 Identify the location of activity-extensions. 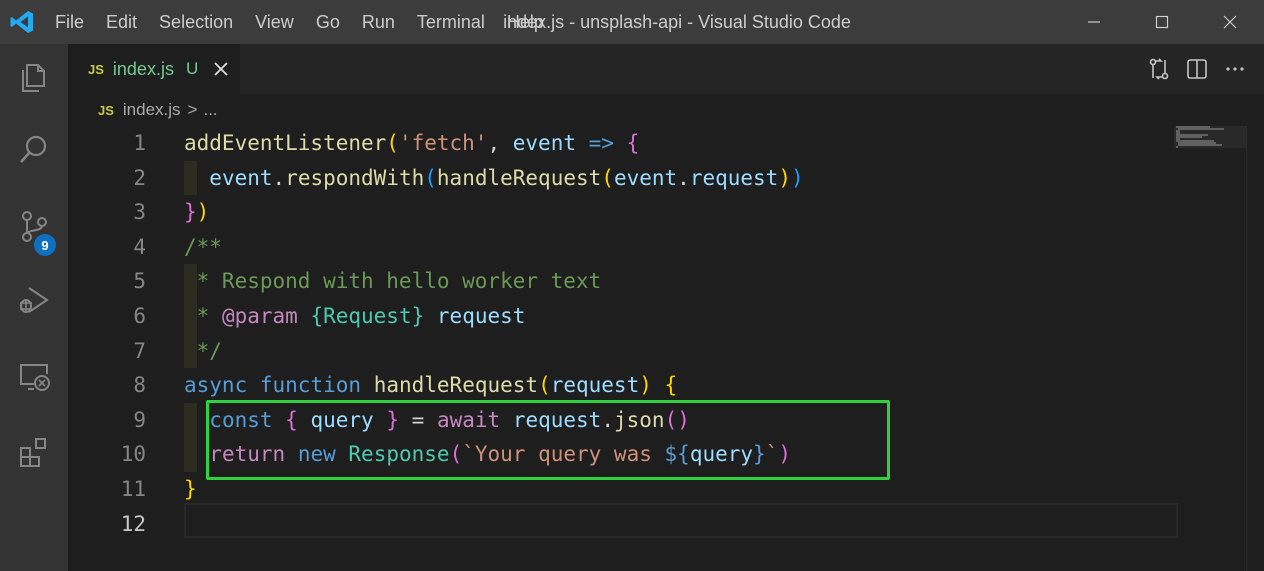
(34, 452).